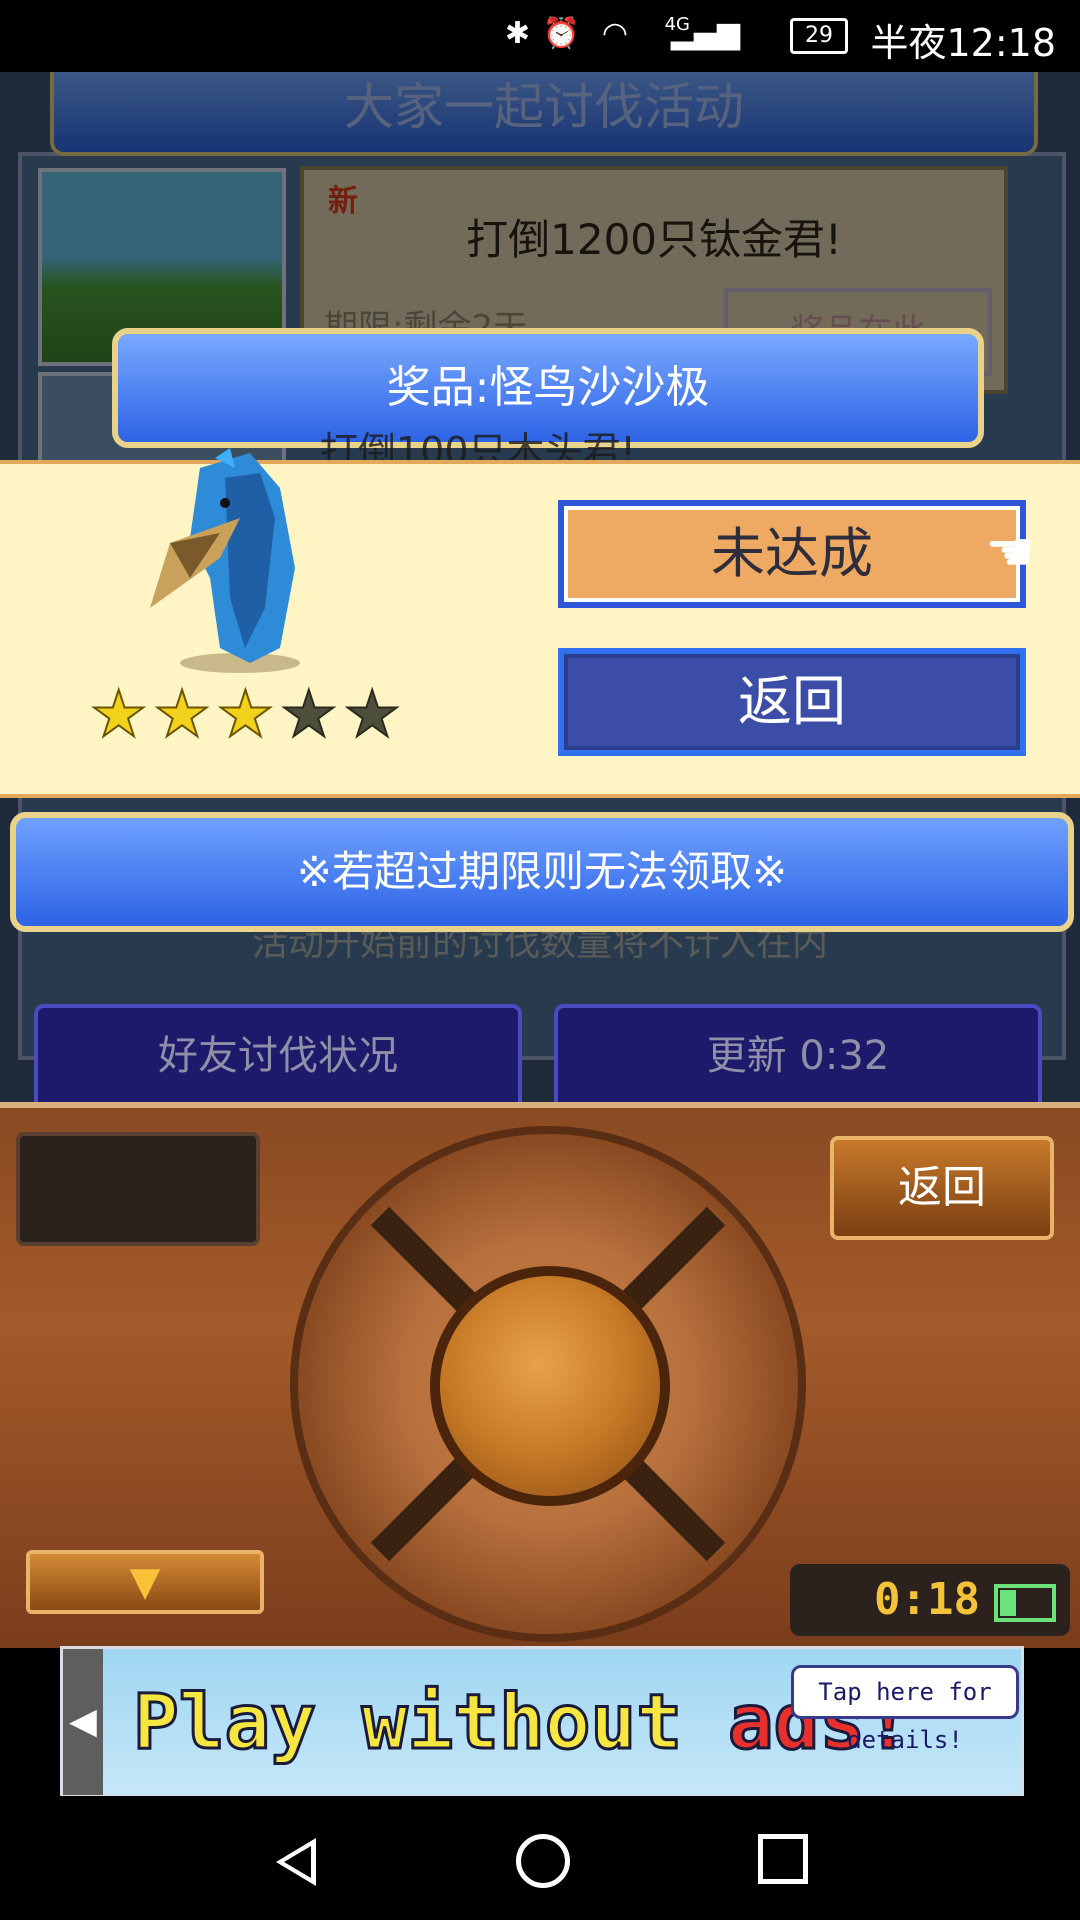 This screenshot has height=1920, width=1080. I want to click on status-bar: ✱ ⏰ ◠ 4G ▂▄▆ 29 半夜12:18, so click(540, 36).